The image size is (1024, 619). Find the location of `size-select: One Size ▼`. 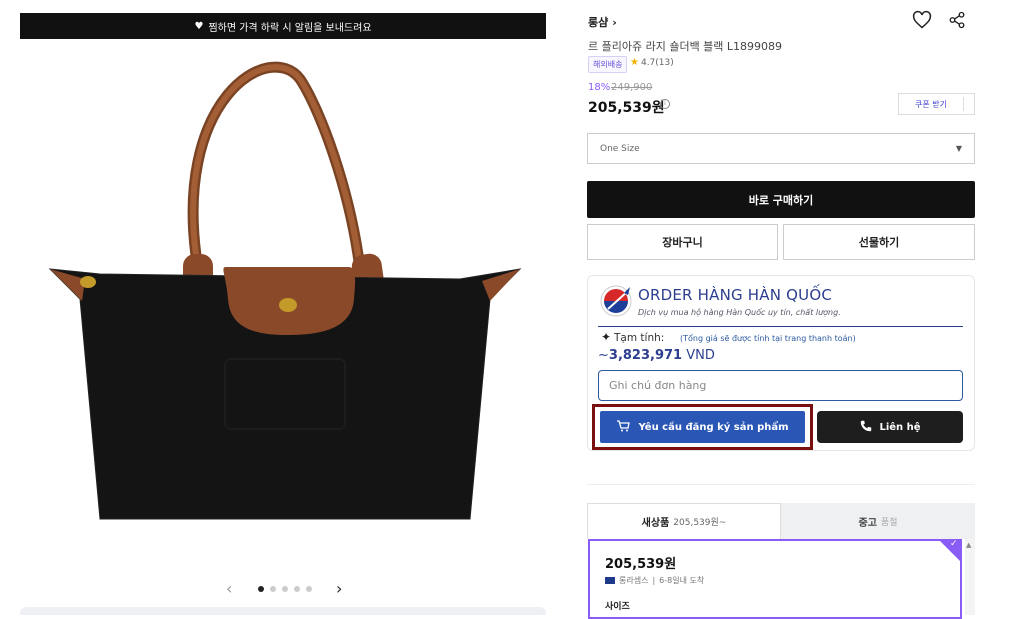

size-select: One Size ▼ is located at coordinates (781, 148).